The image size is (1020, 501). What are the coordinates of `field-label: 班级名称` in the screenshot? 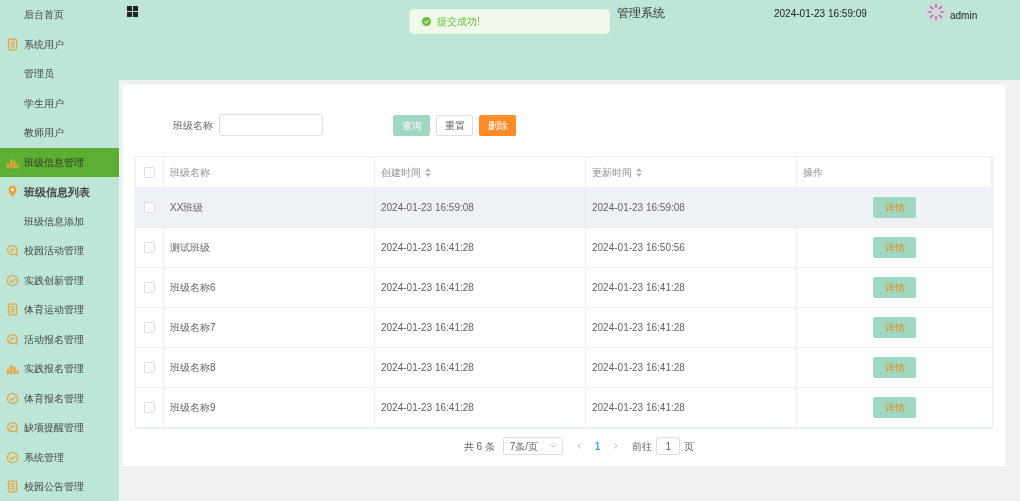 It's located at (193, 125).